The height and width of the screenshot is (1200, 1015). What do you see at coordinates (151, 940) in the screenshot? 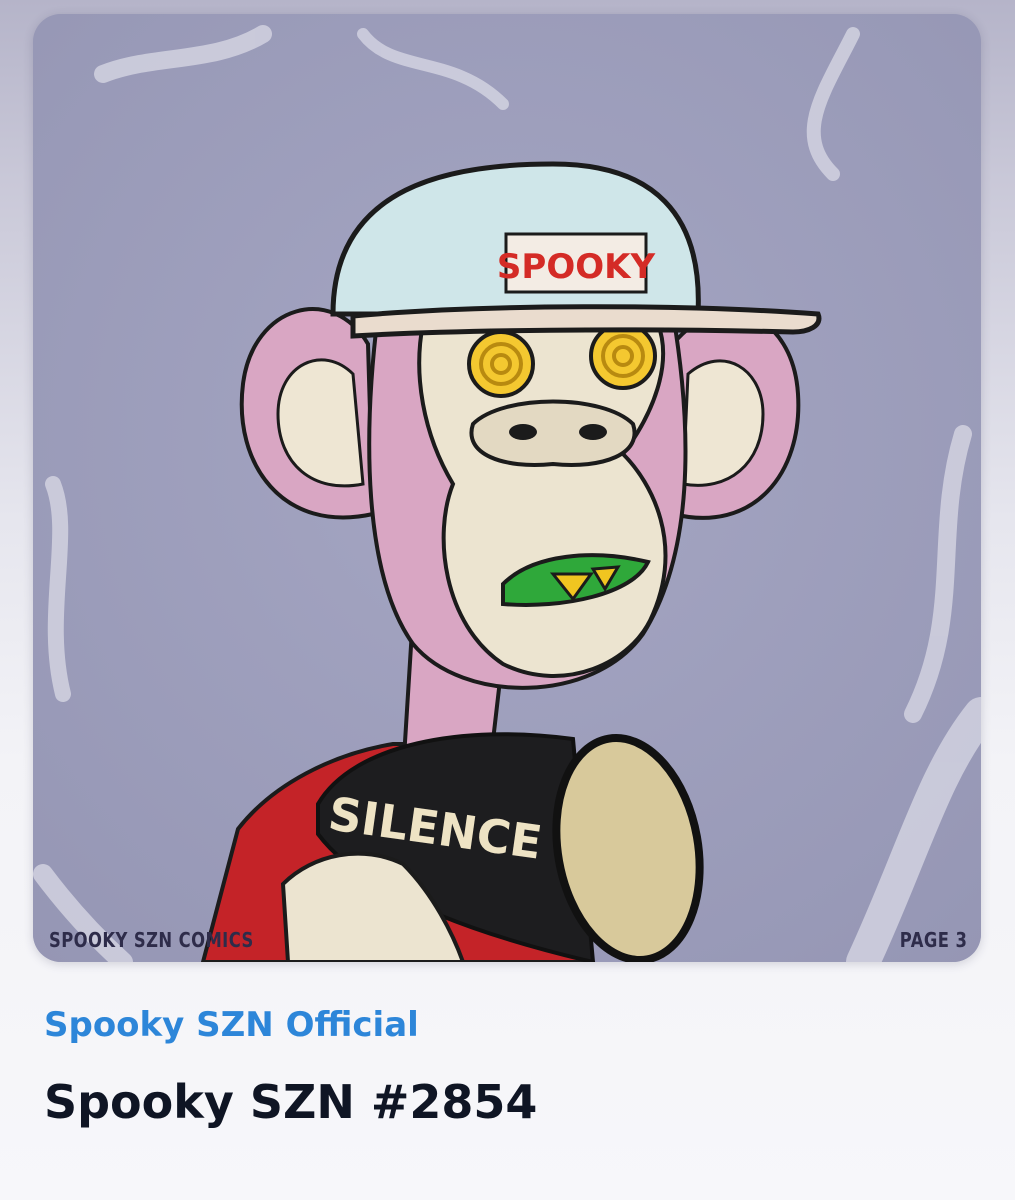
I see `comic-label: SPOOKY SZN COMICS` at bounding box center [151, 940].